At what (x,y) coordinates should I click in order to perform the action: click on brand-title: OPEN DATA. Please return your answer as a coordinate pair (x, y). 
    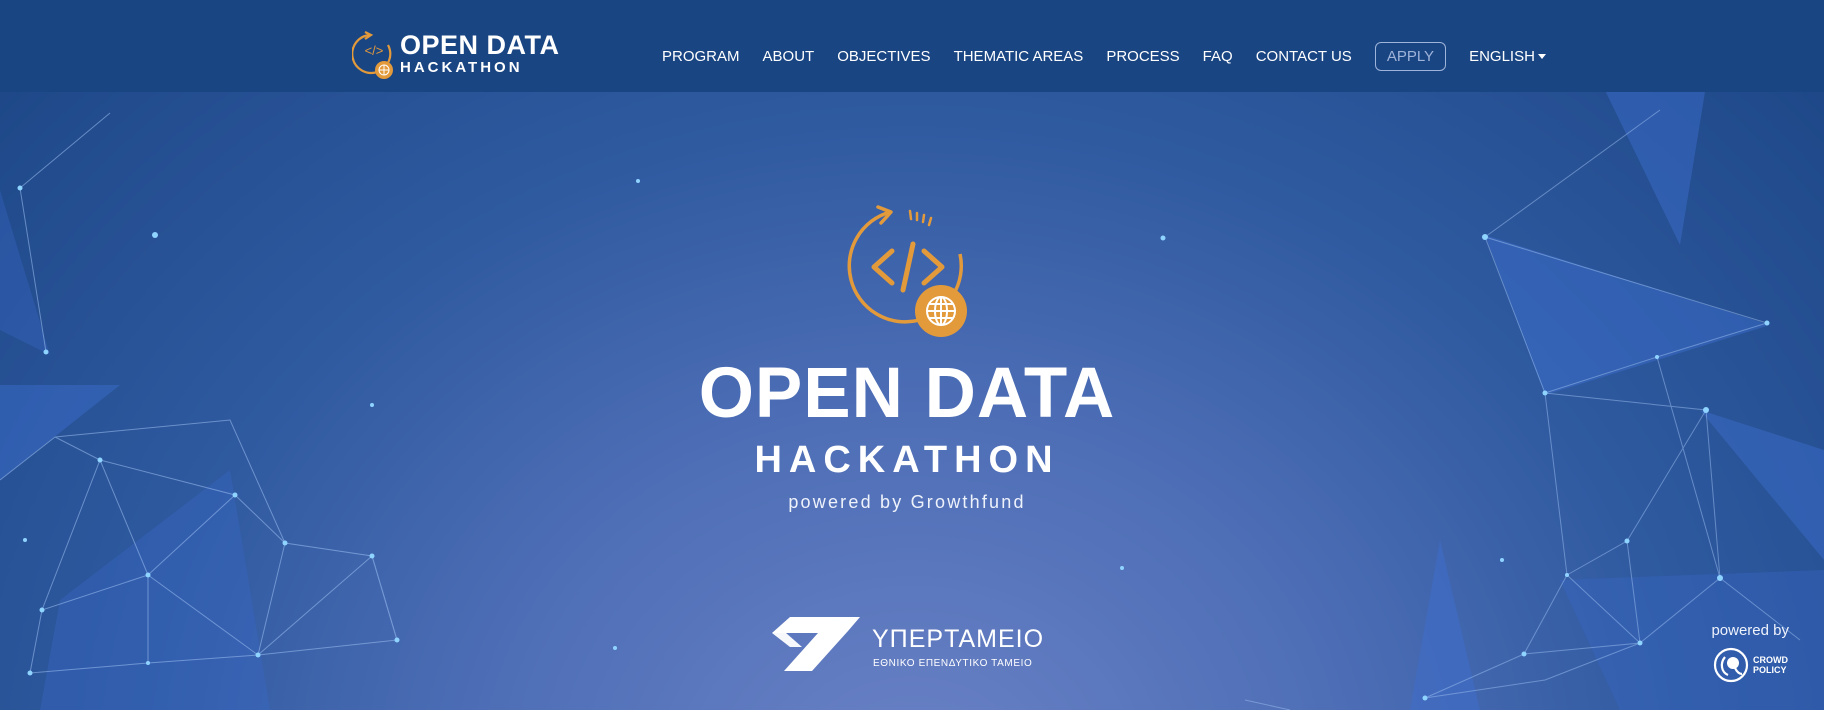
    Looking at the image, I should click on (480, 45).